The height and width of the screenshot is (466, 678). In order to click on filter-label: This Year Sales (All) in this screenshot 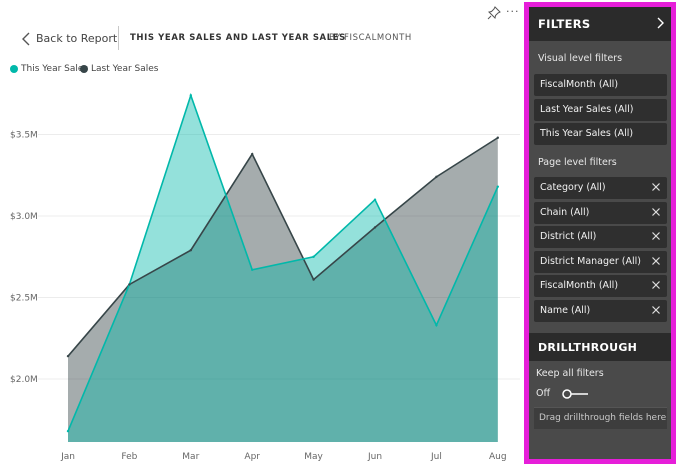, I will do `click(587, 134)`.